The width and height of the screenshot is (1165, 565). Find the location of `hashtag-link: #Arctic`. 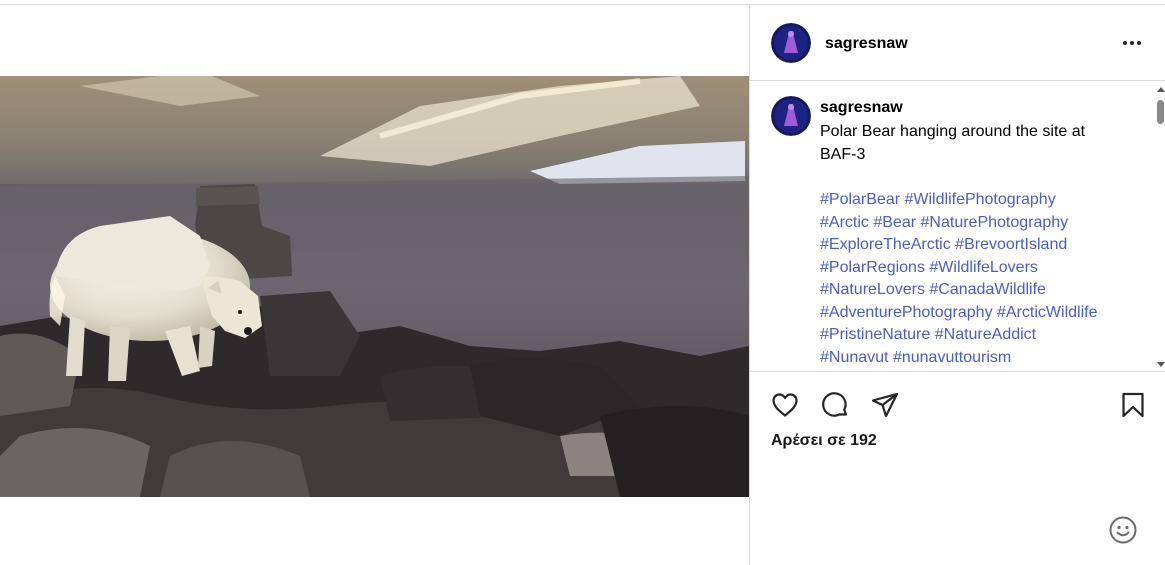

hashtag-link: #Arctic is located at coordinates (844, 222).